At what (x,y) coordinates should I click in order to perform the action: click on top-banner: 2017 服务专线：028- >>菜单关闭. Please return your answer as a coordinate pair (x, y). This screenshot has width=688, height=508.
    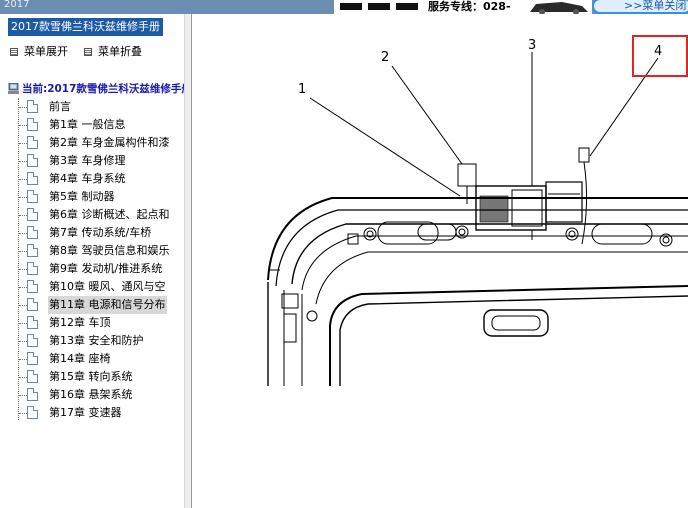
    Looking at the image, I should click on (344, 7).